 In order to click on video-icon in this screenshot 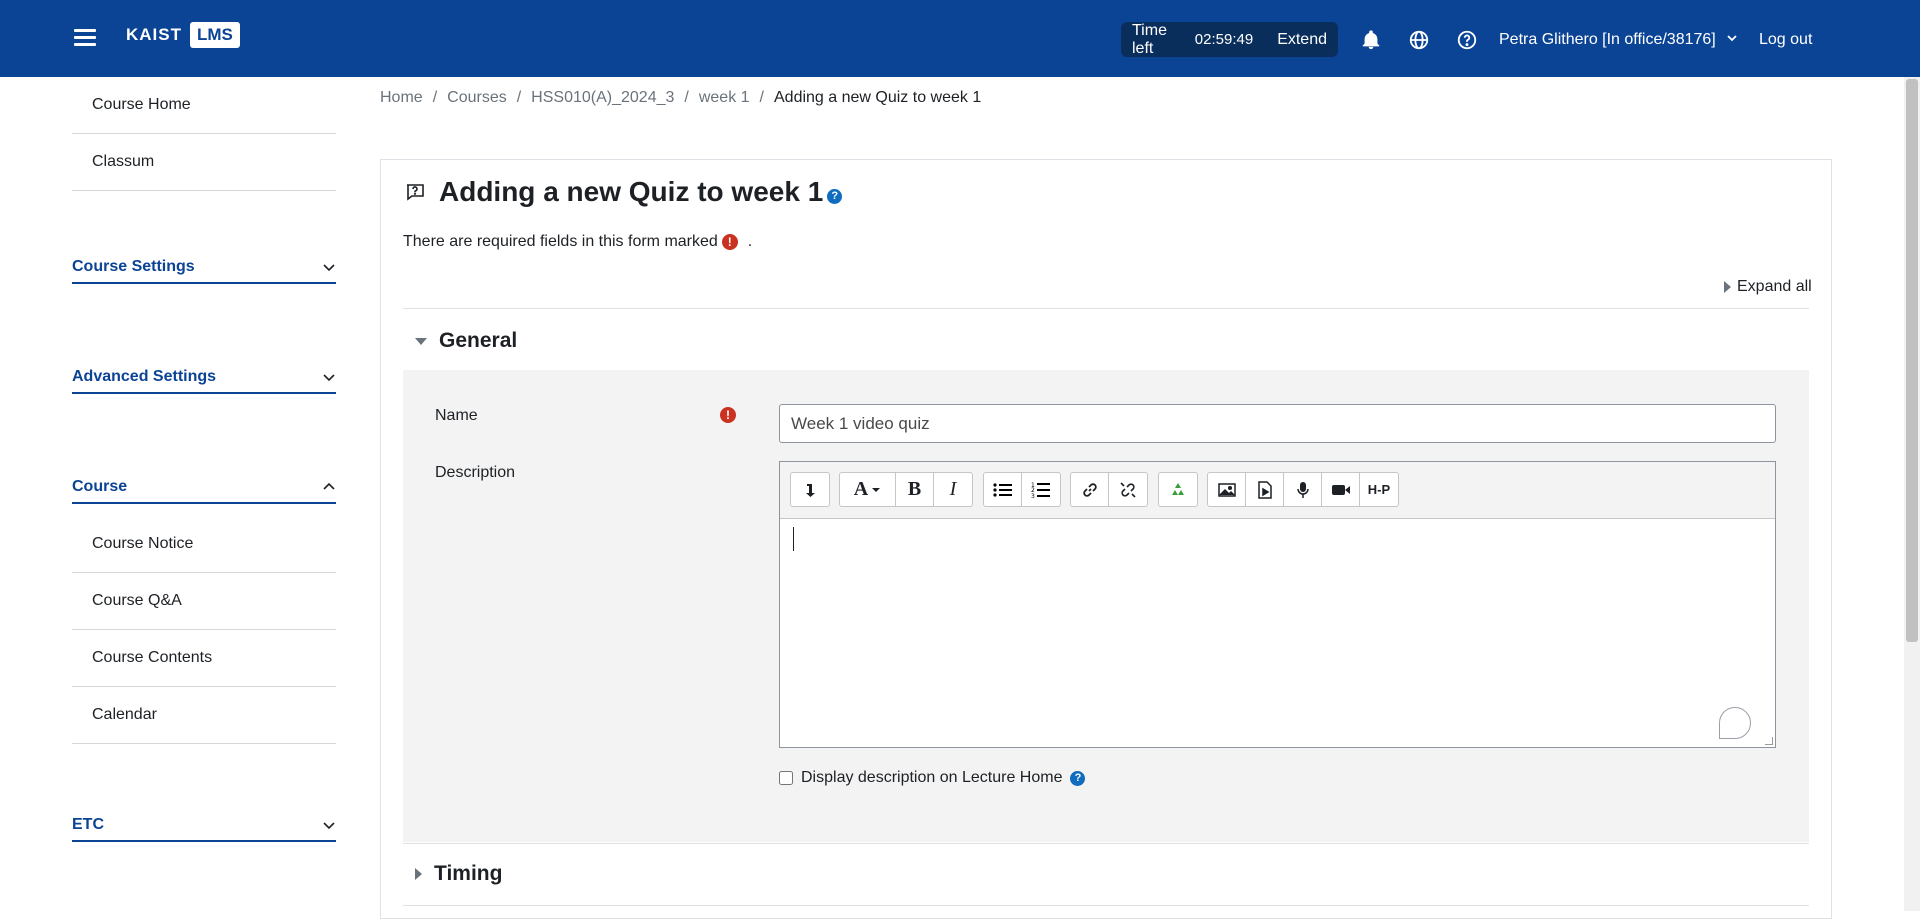, I will do `click(1341, 489)`.